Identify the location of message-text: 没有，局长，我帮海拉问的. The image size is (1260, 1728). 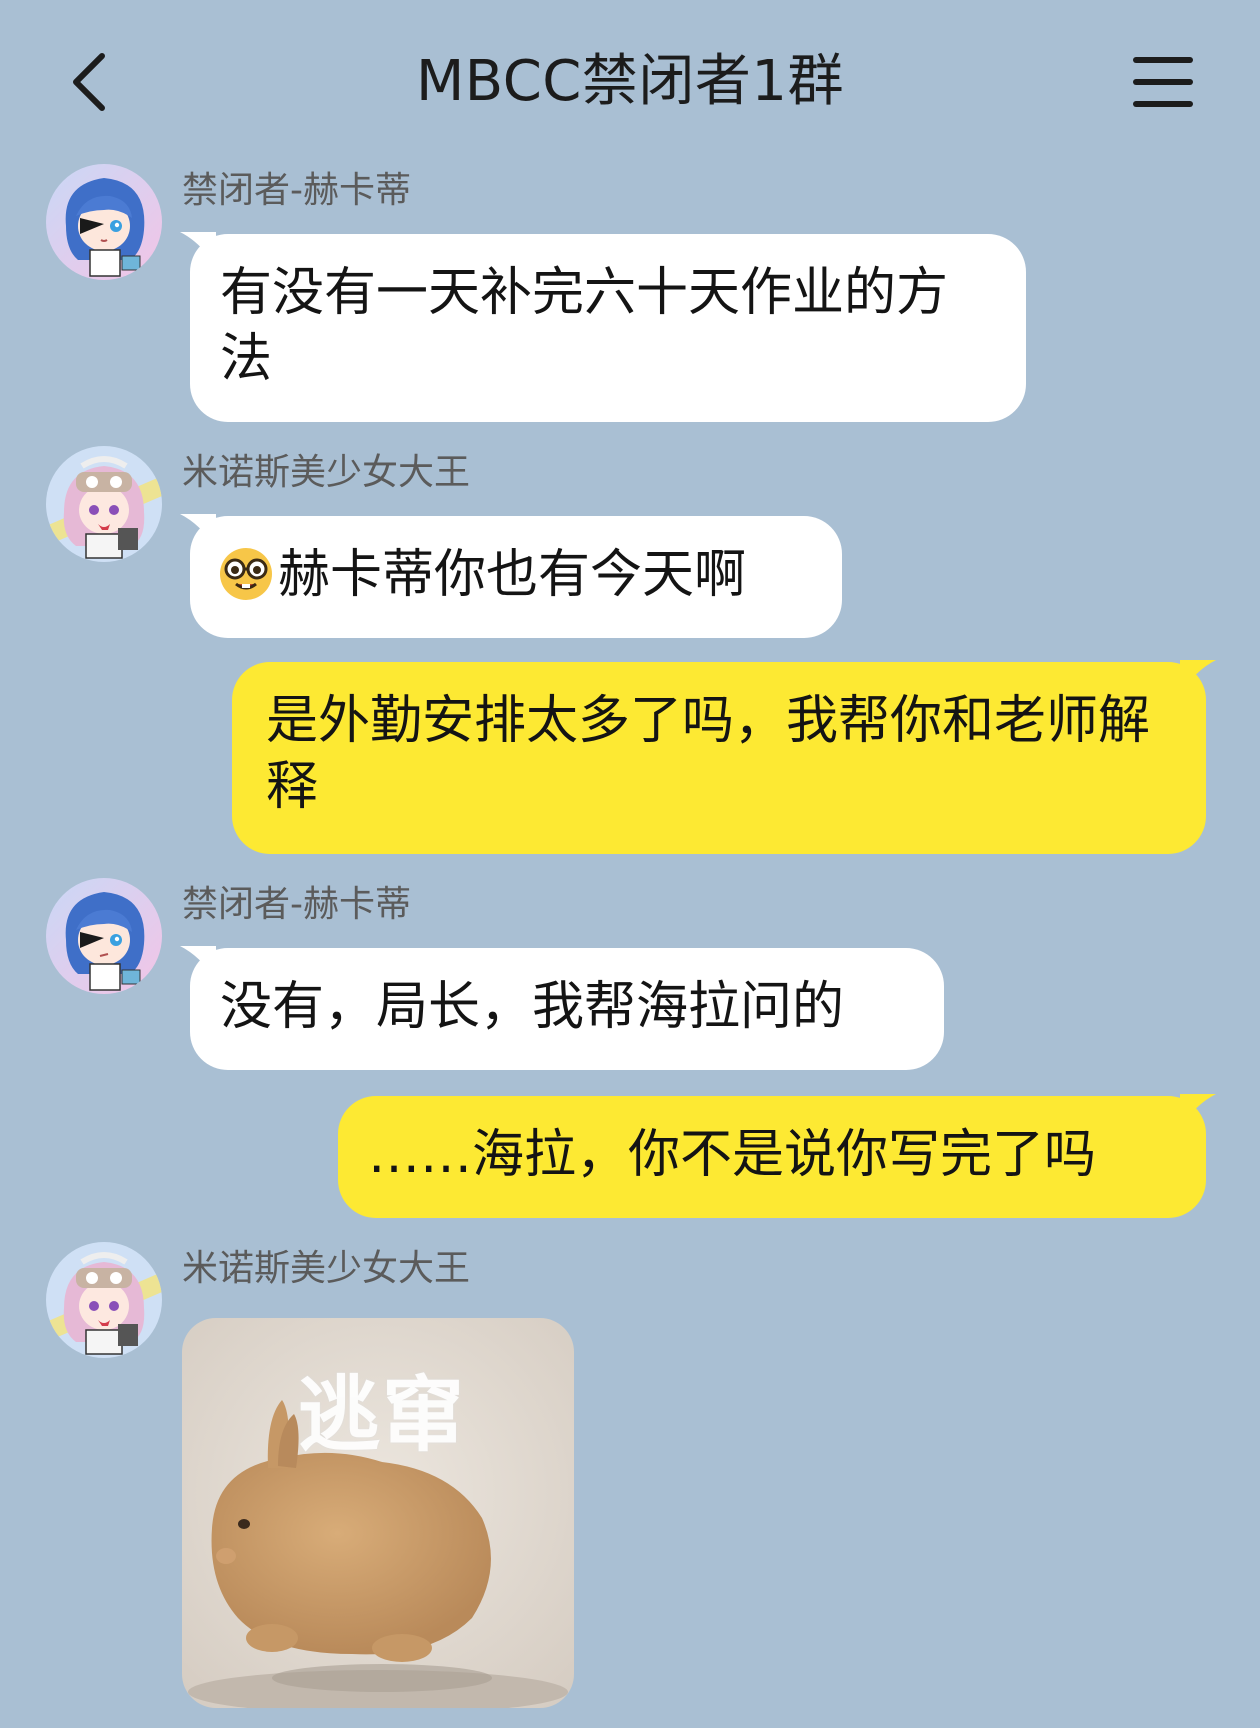
(532, 1007).